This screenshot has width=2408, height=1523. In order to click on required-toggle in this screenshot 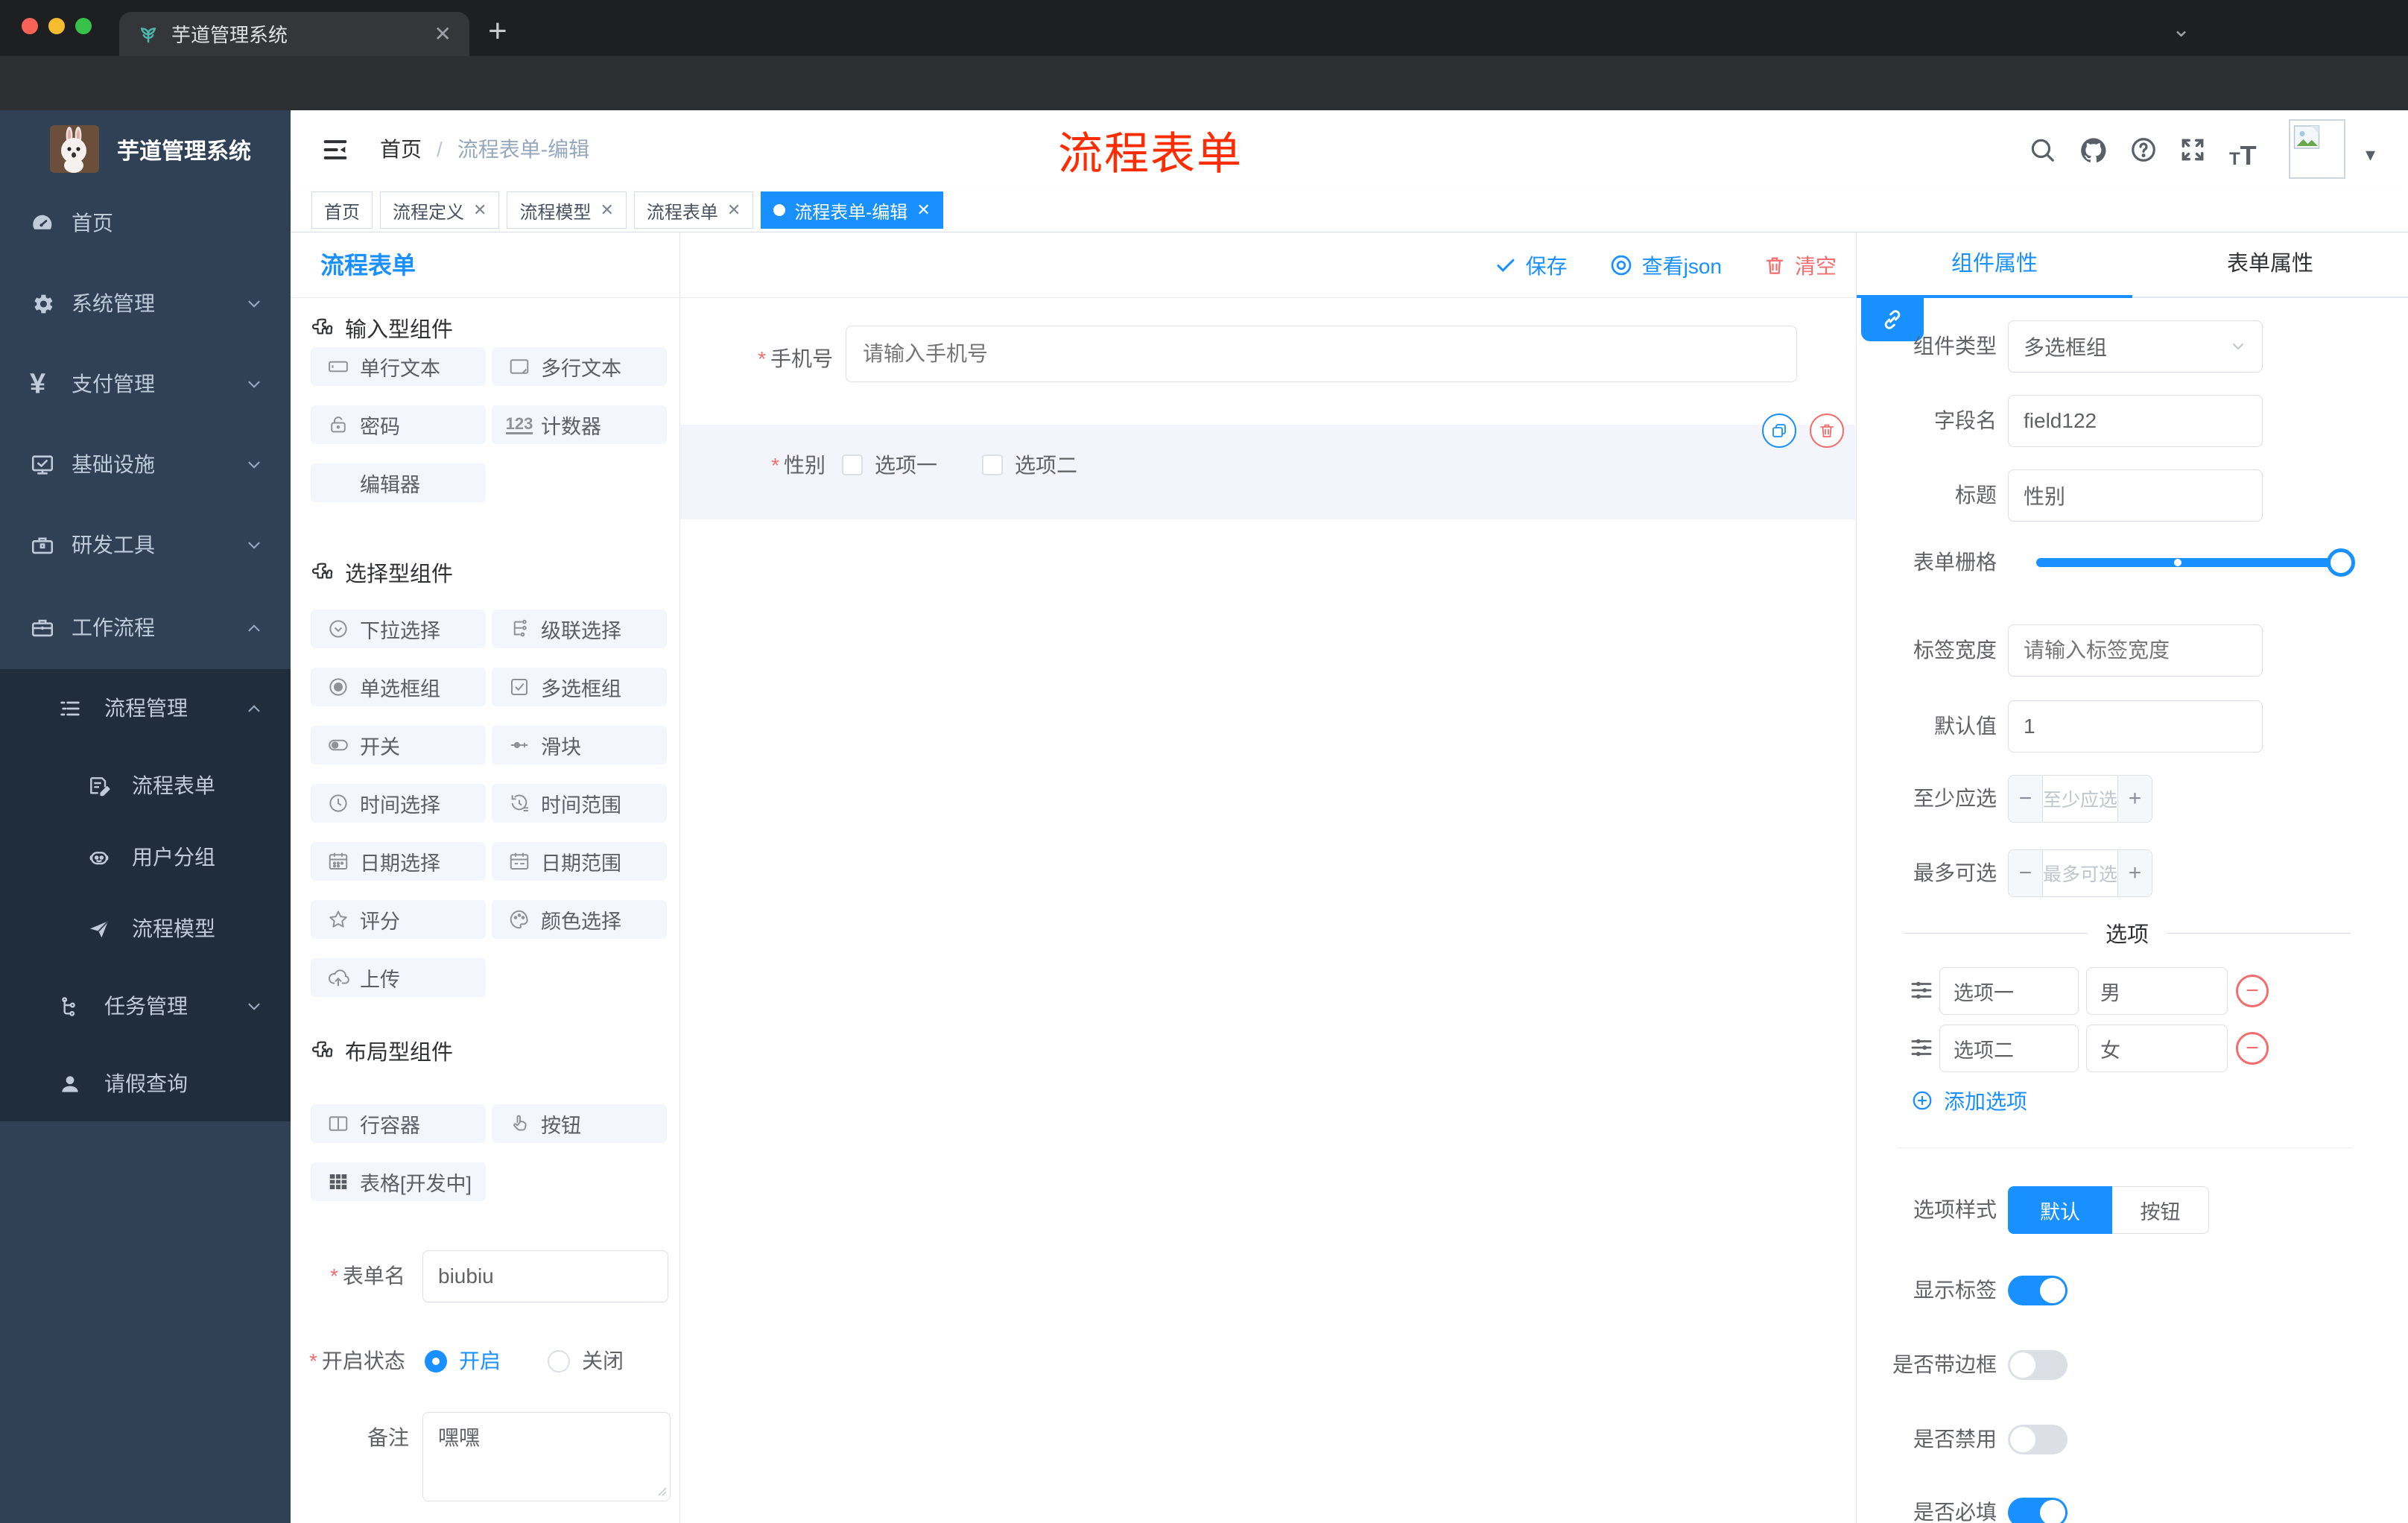, I will do `click(2038, 1510)`.